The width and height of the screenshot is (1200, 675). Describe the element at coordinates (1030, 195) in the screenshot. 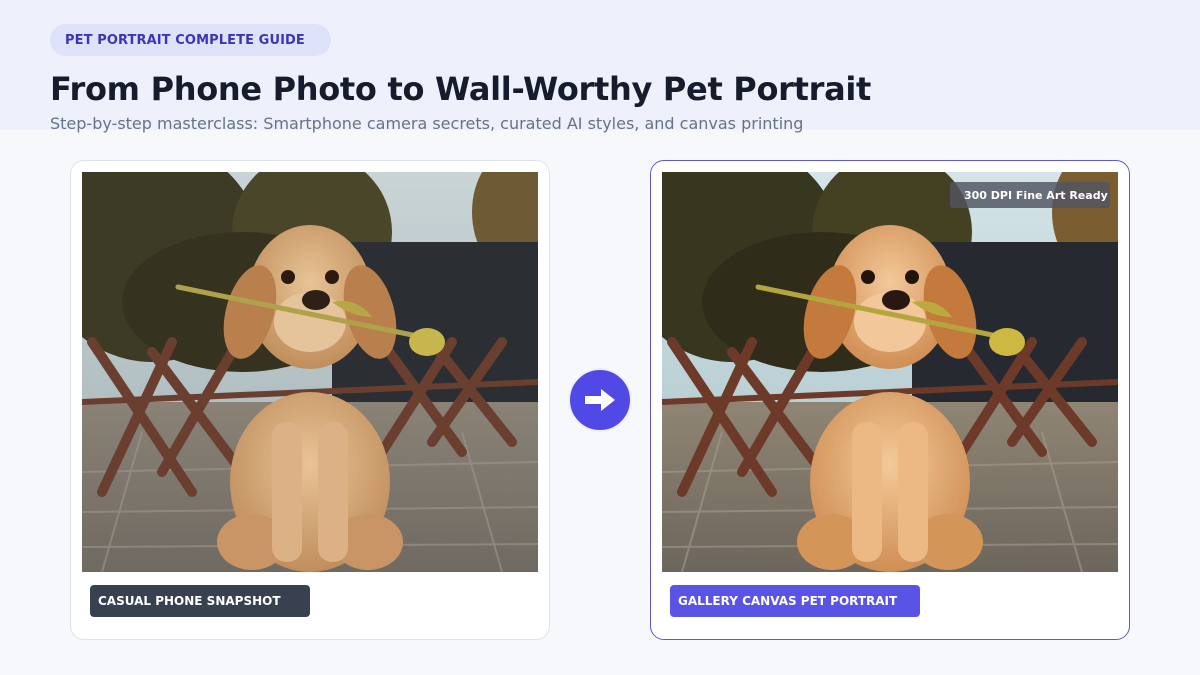

I see `dpi-badge: 300 DPI Fine Art Ready` at that location.